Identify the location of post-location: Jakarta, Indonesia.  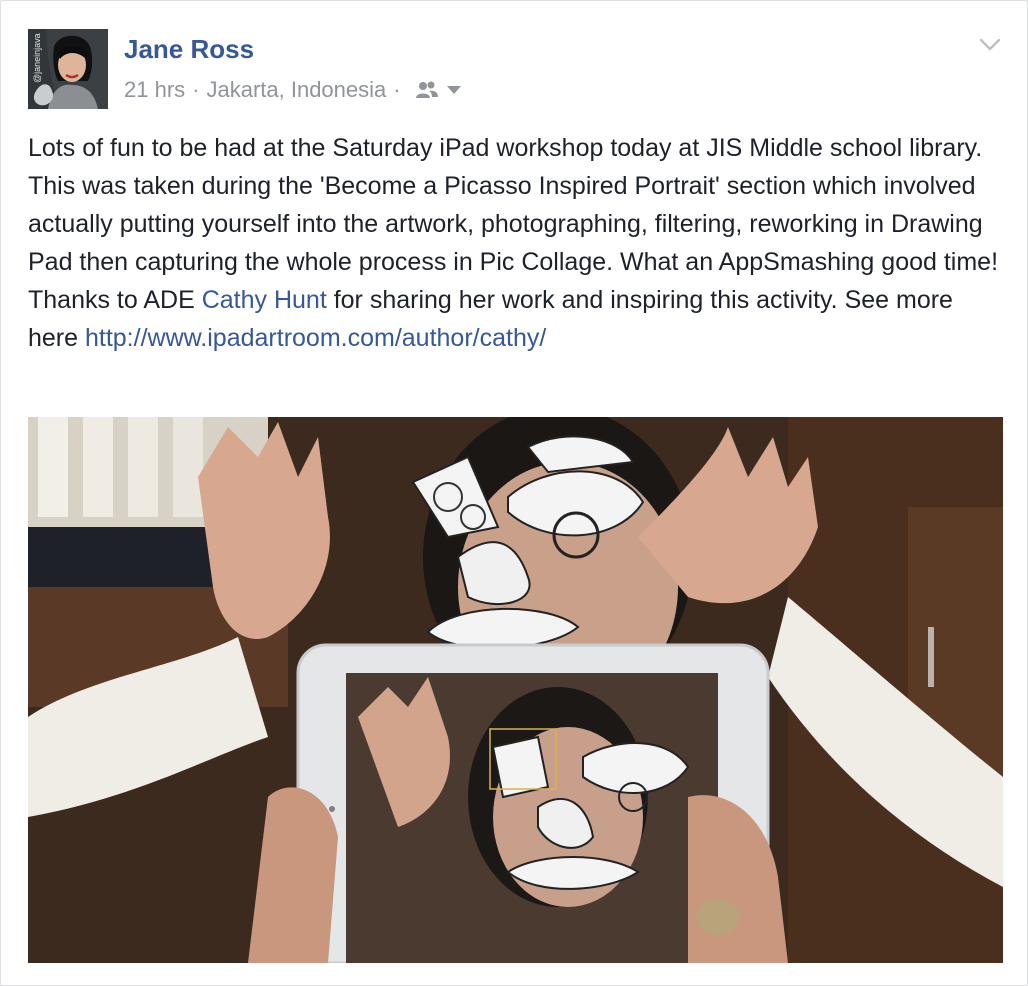
(296, 90).